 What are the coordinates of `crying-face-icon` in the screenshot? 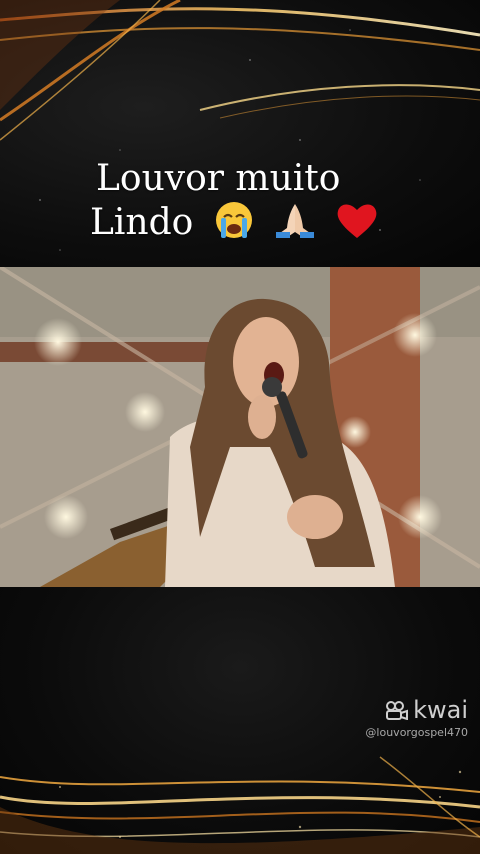 It's located at (233, 220).